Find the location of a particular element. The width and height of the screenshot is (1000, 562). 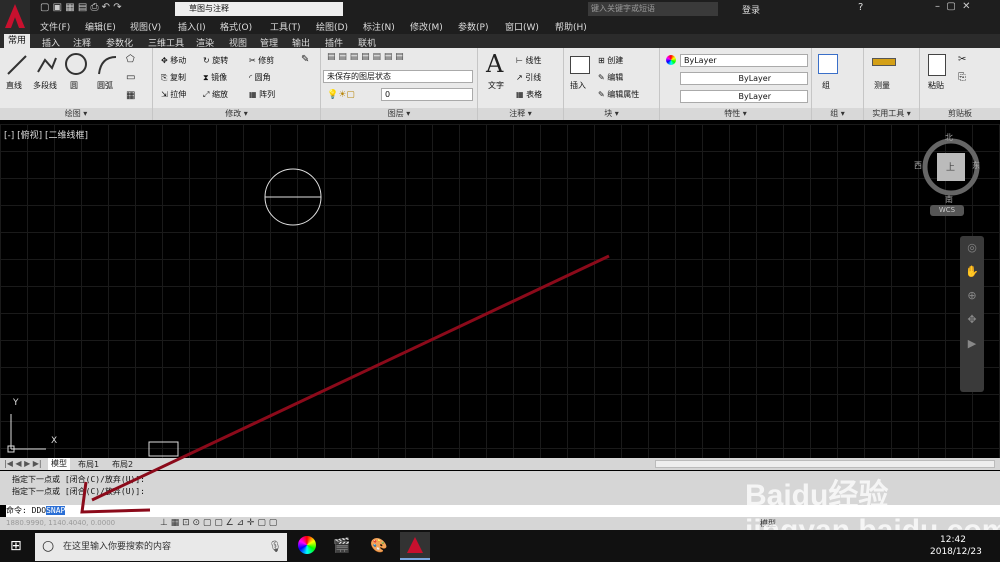

chrome-app-icon is located at coordinates (307, 545).